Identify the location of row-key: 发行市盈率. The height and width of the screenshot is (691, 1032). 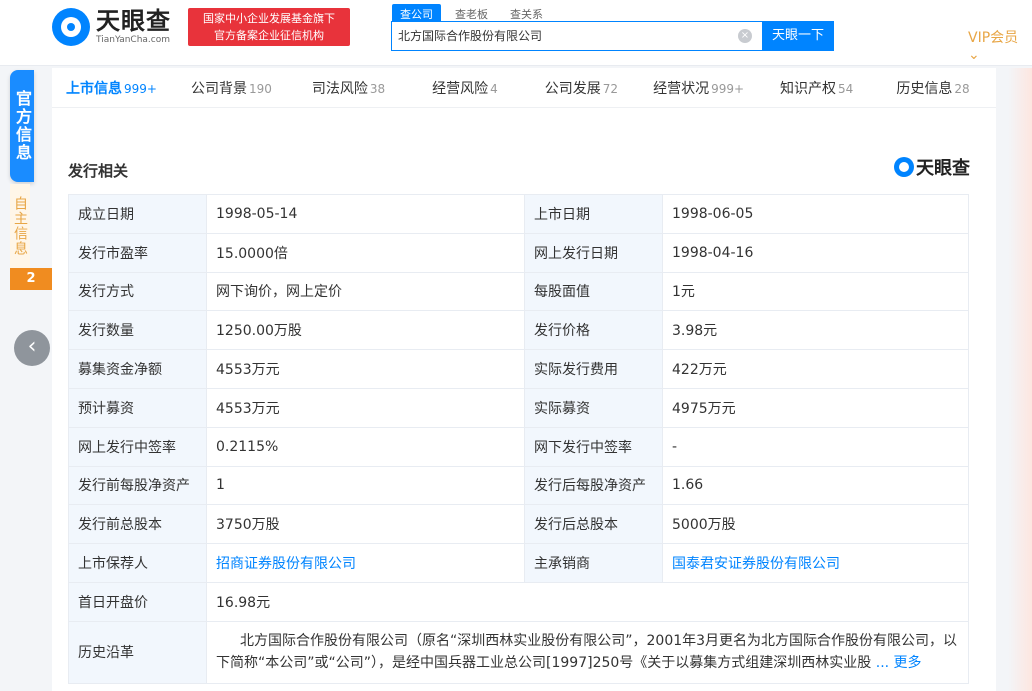
(137, 252).